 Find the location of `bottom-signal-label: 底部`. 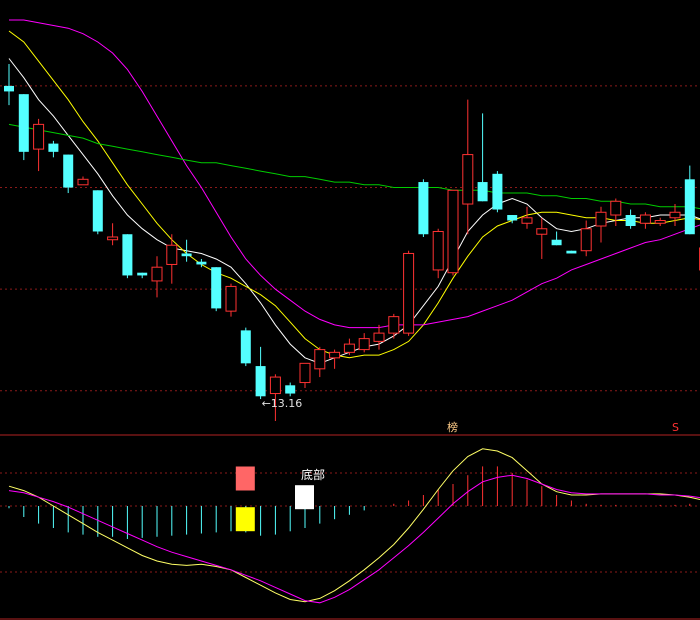

bottom-signal-label: 底部 is located at coordinates (313, 474).